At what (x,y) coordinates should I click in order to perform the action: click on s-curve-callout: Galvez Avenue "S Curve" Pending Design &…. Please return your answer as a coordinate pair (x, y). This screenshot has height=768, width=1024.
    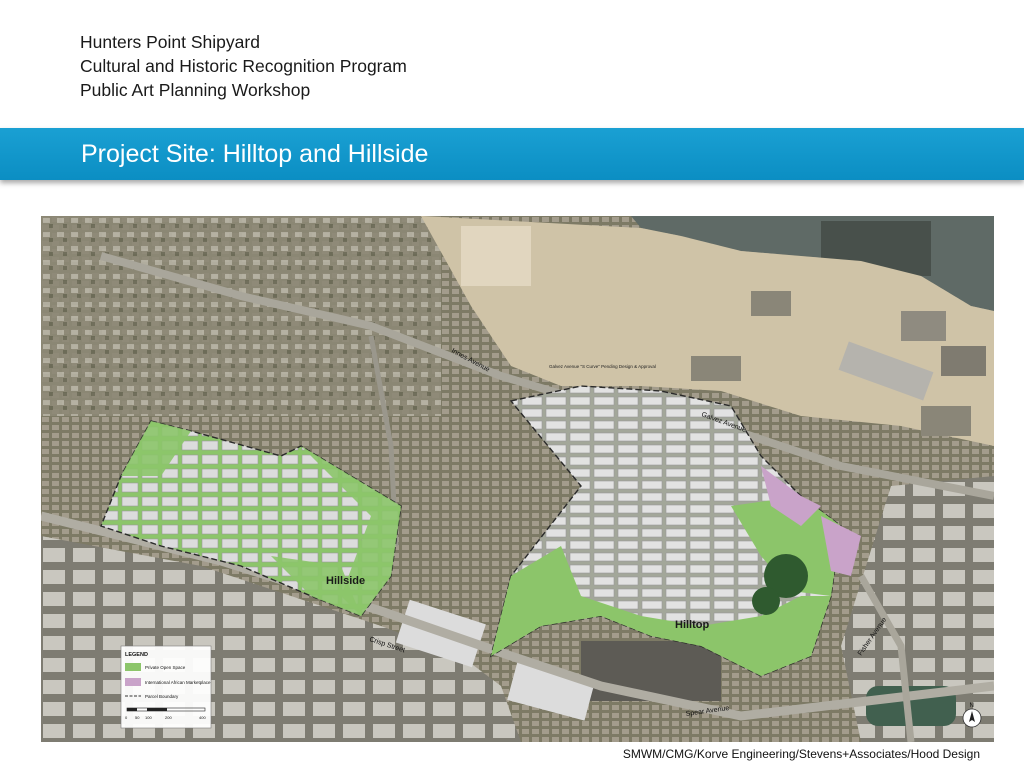
    Looking at the image, I should click on (602, 366).